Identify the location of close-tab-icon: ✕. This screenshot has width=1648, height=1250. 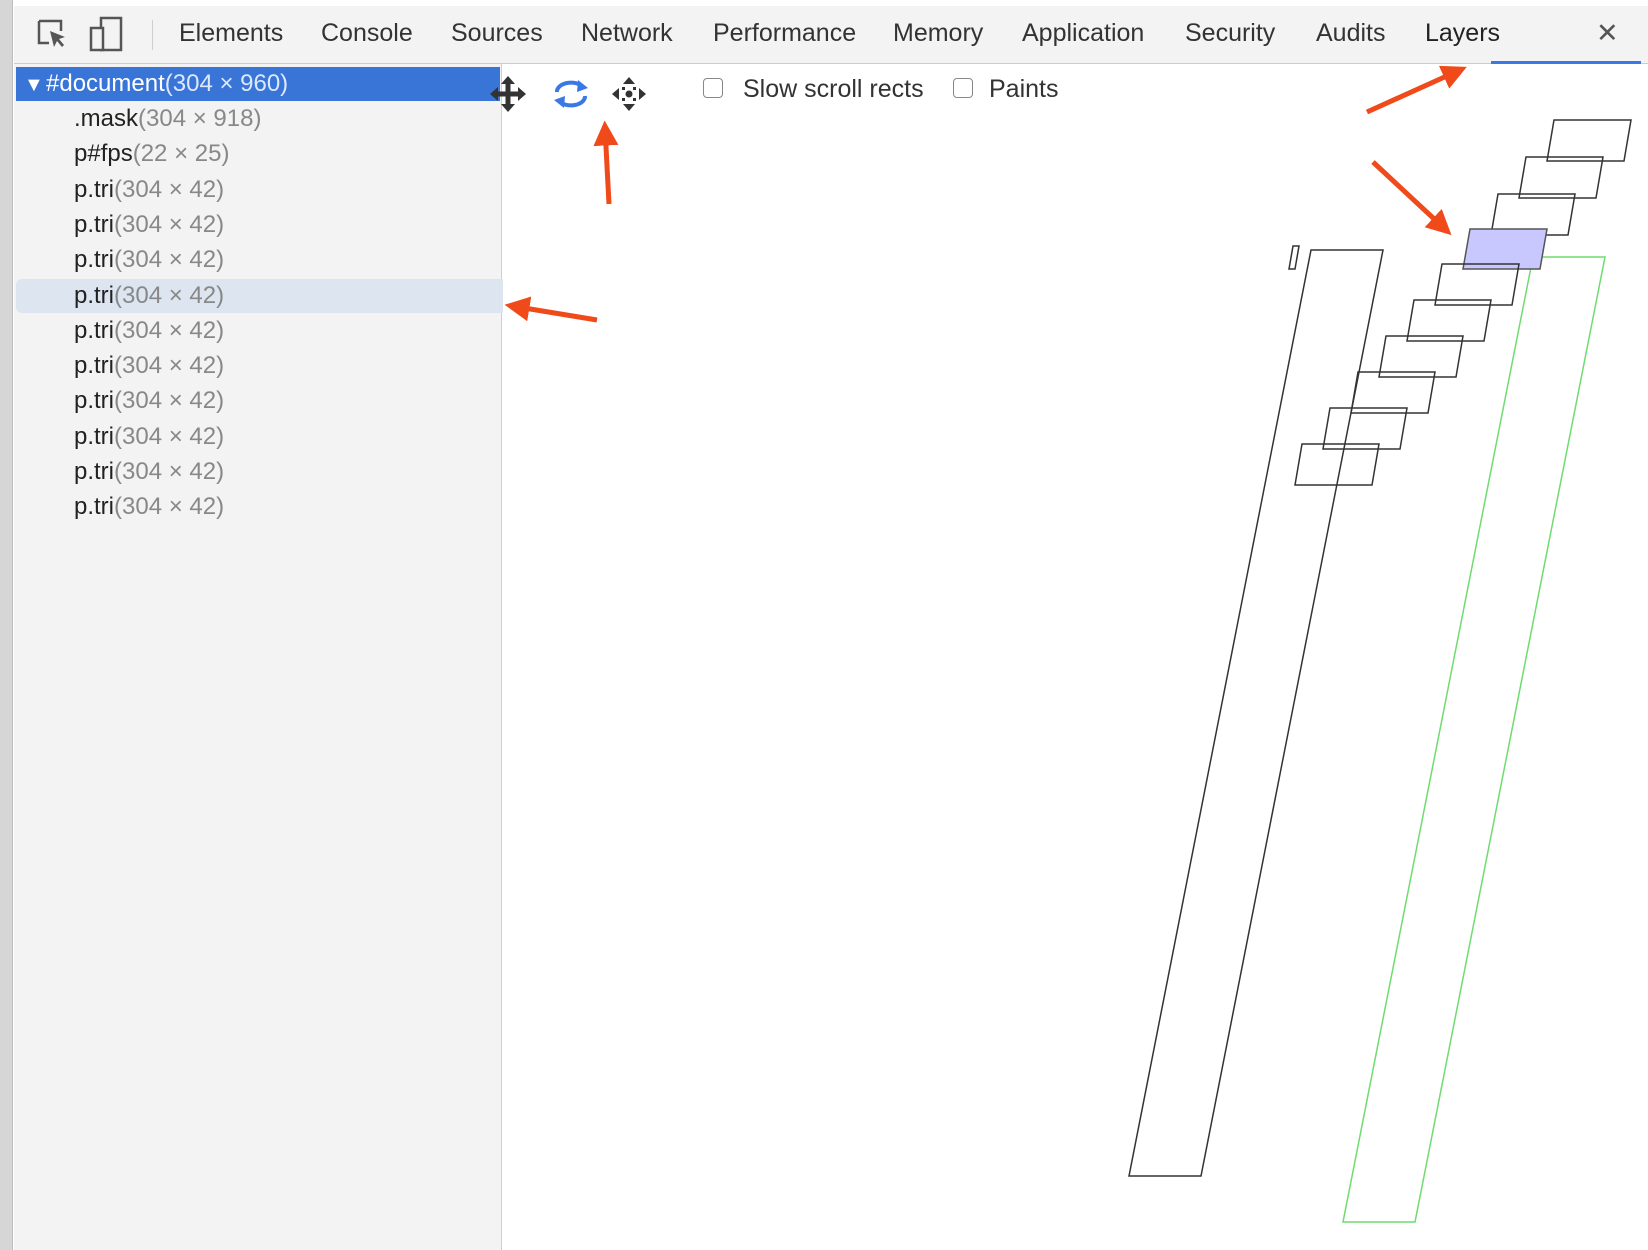
(1607, 34).